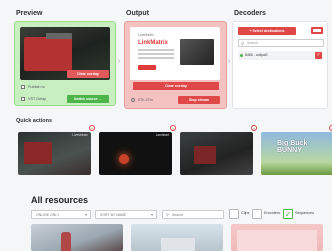 The height and width of the screenshot is (251, 332). What do you see at coordinates (267, 31) in the screenshot?
I see `select-destinations-button: + Select destinations` at bounding box center [267, 31].